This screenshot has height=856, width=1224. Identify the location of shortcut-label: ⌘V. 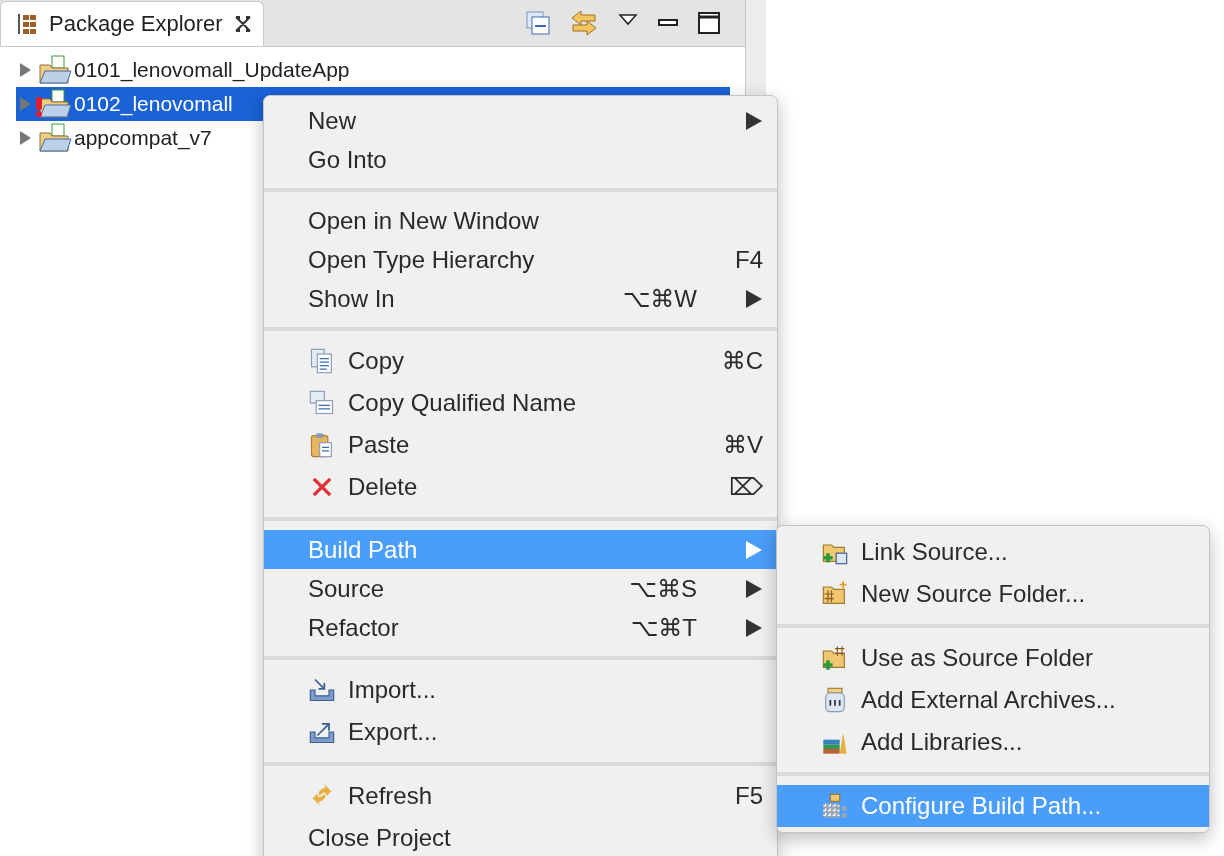
(743, 445).